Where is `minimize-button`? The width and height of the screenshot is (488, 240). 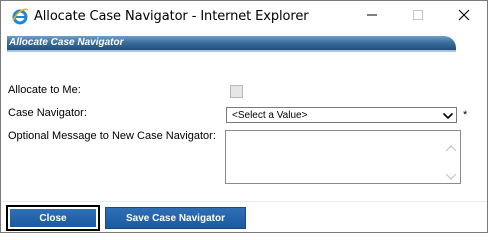 minimize-button is located at coordinates (372, 16).